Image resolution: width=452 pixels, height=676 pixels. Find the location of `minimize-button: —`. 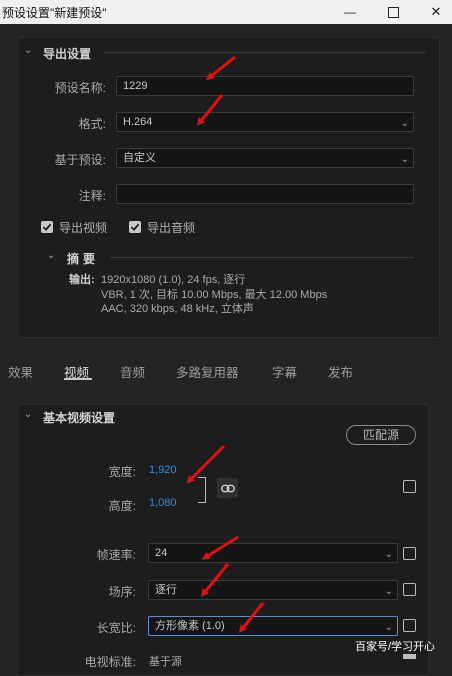

minimize-button: — is located at coordinates (350, 12).